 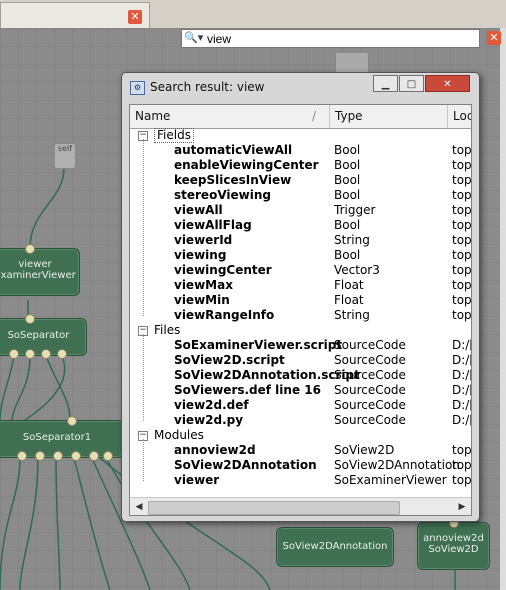 What do you see at coordinates (300, 315) in the screenshot?
I see `list-item: viewRangeInfo String top` at bounding box center [300, 315].